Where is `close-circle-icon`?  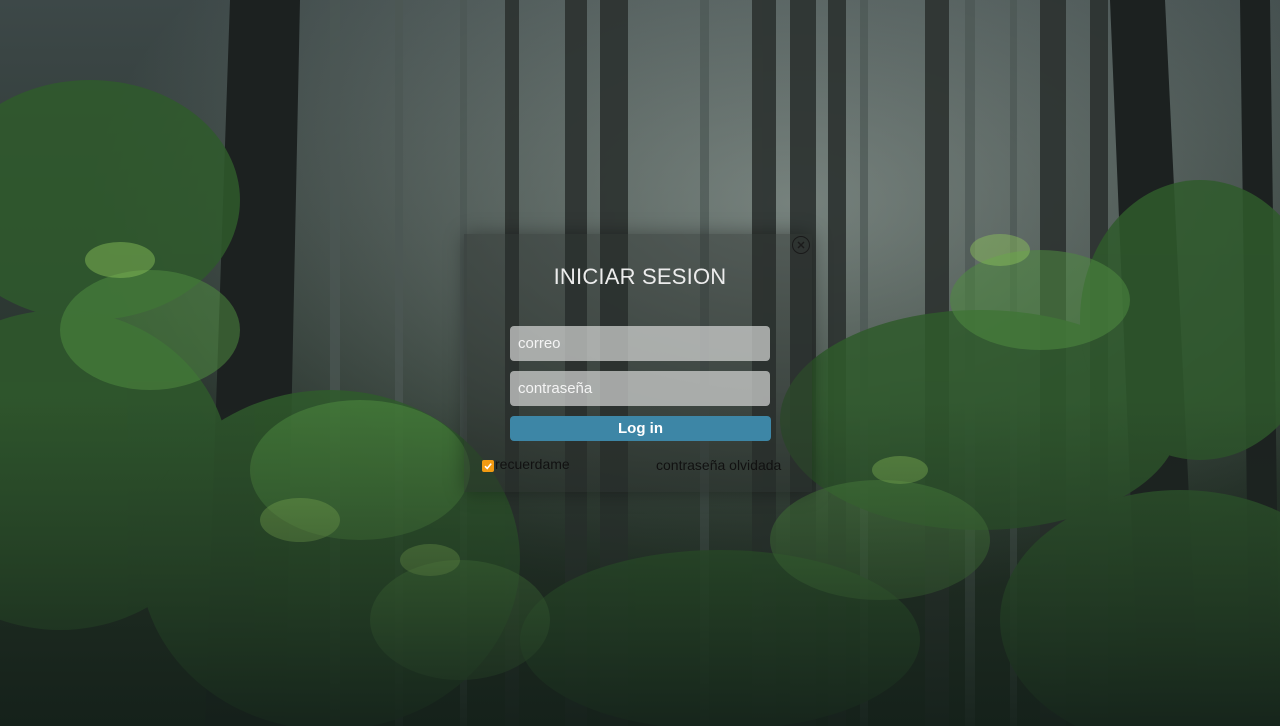 close-circle-icon is located at coordinates (801, 245).